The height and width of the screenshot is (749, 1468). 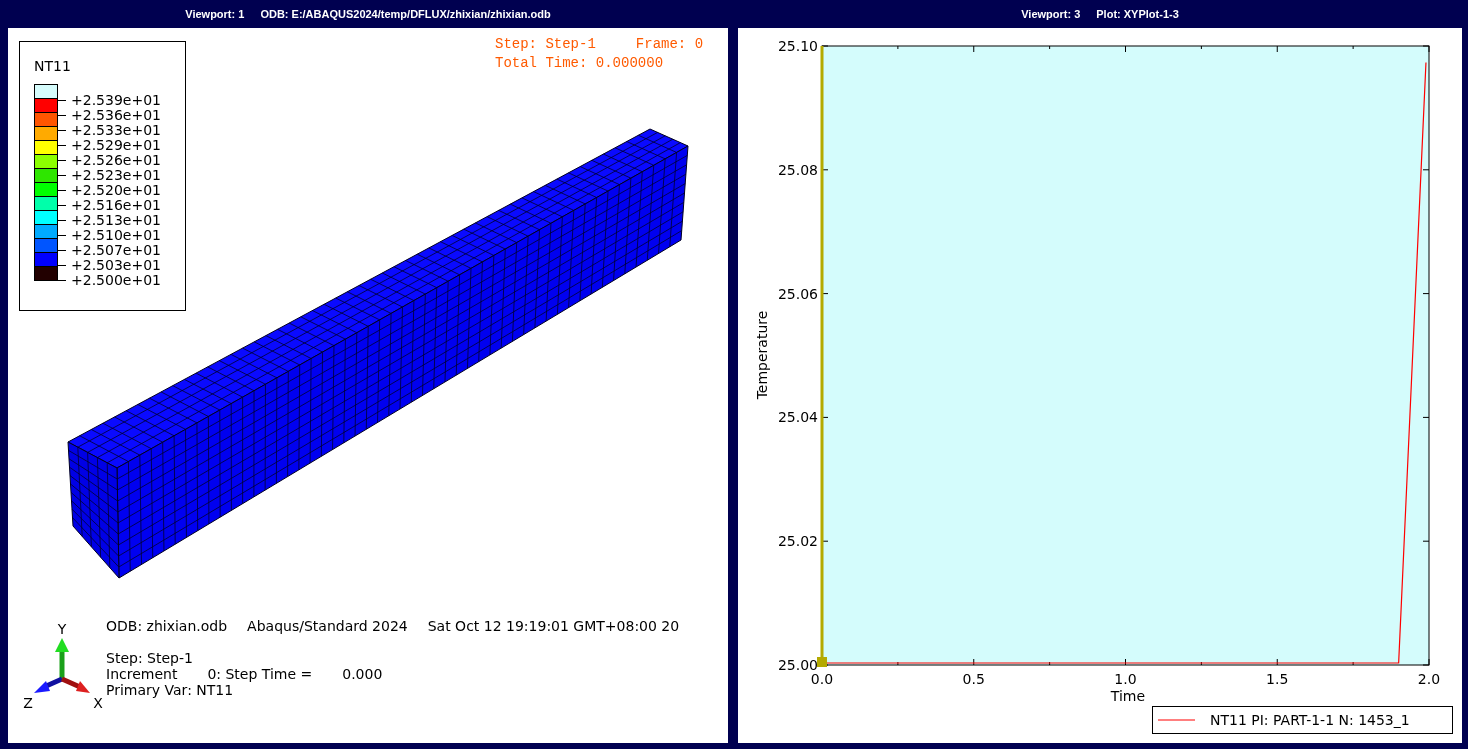 I want to click on legend-value: +2.539e+01, so click(x=116, y=100).